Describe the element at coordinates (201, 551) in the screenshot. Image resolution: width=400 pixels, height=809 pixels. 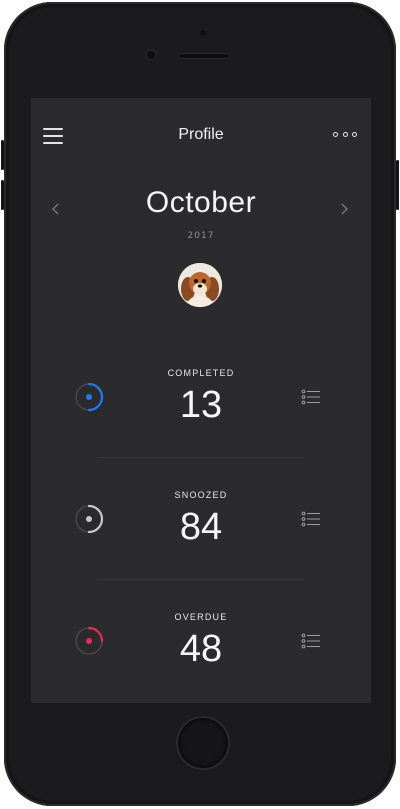
I see `stat-snoozed: SNOOZED 84` at that location.